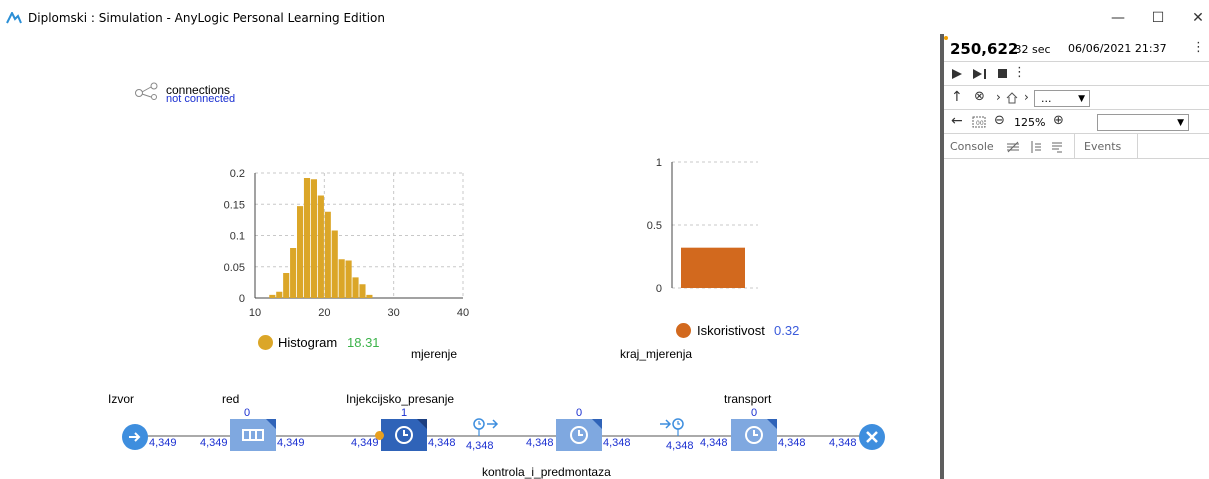  I want to click on back-arrow-icon: ←, so click(957, 121).